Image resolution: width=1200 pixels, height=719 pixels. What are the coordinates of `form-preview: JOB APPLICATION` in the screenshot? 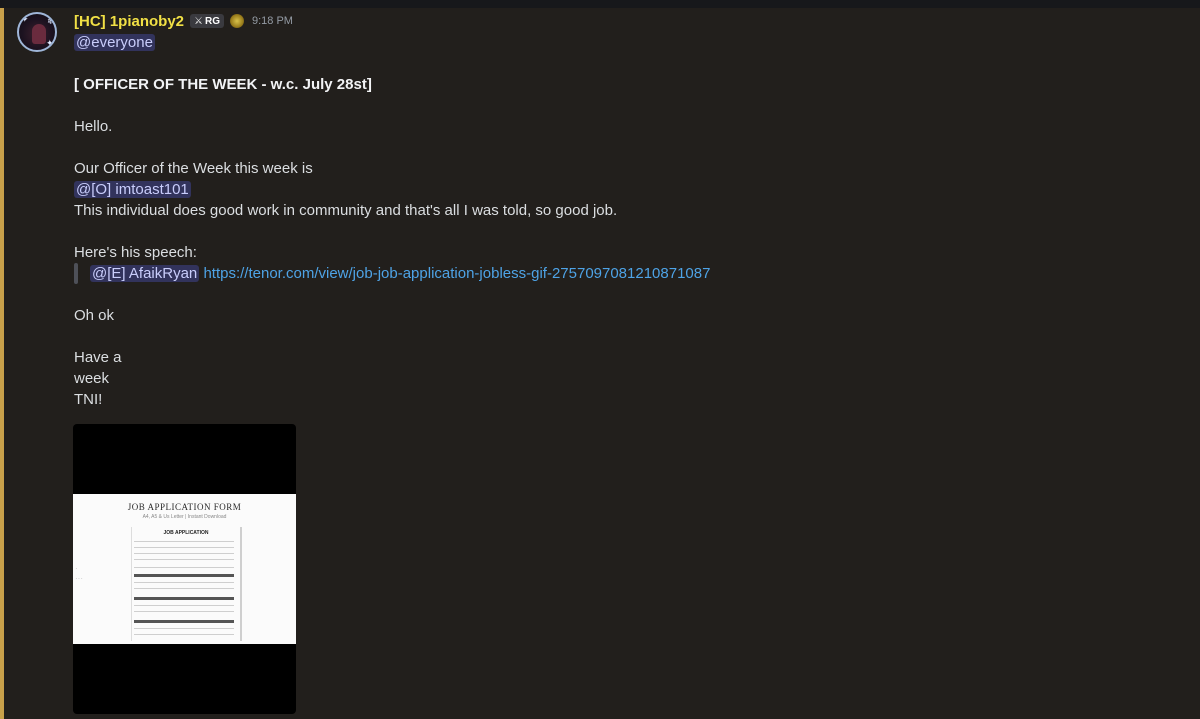 It's located at (186, 584).